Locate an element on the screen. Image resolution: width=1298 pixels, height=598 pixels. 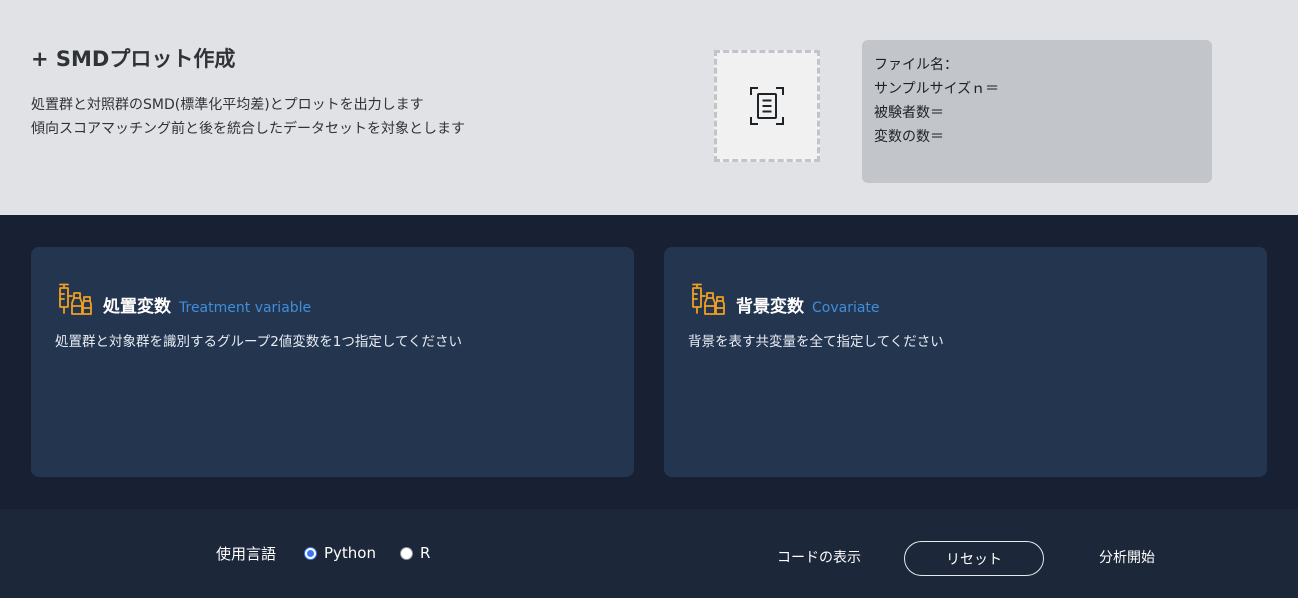
document-scan-icon is located at coordinates (767, 106).